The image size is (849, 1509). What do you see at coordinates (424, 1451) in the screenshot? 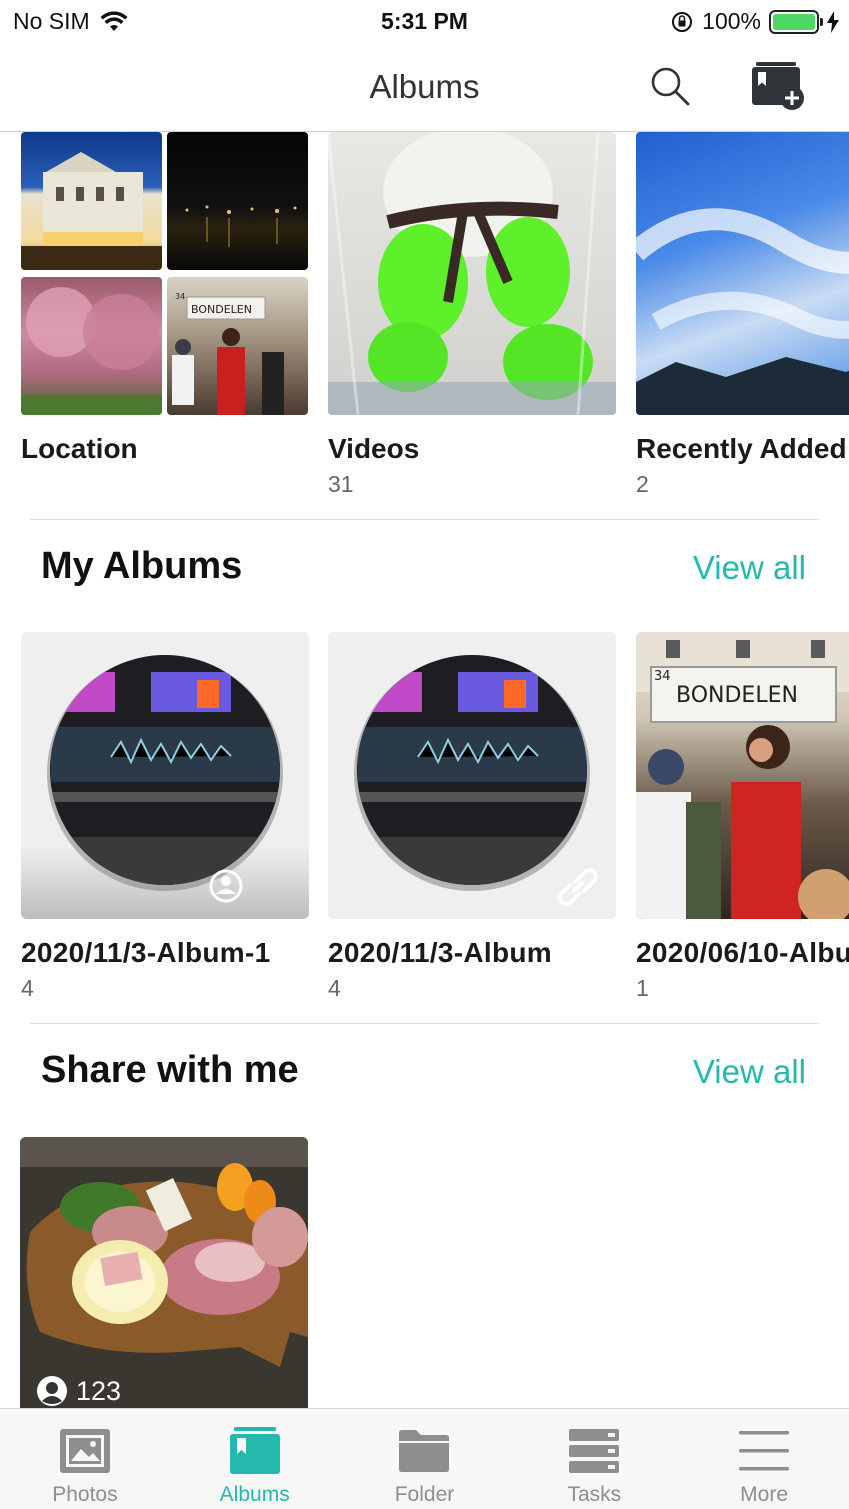
I see `folder-icon` at bounding box center [424, 1451].